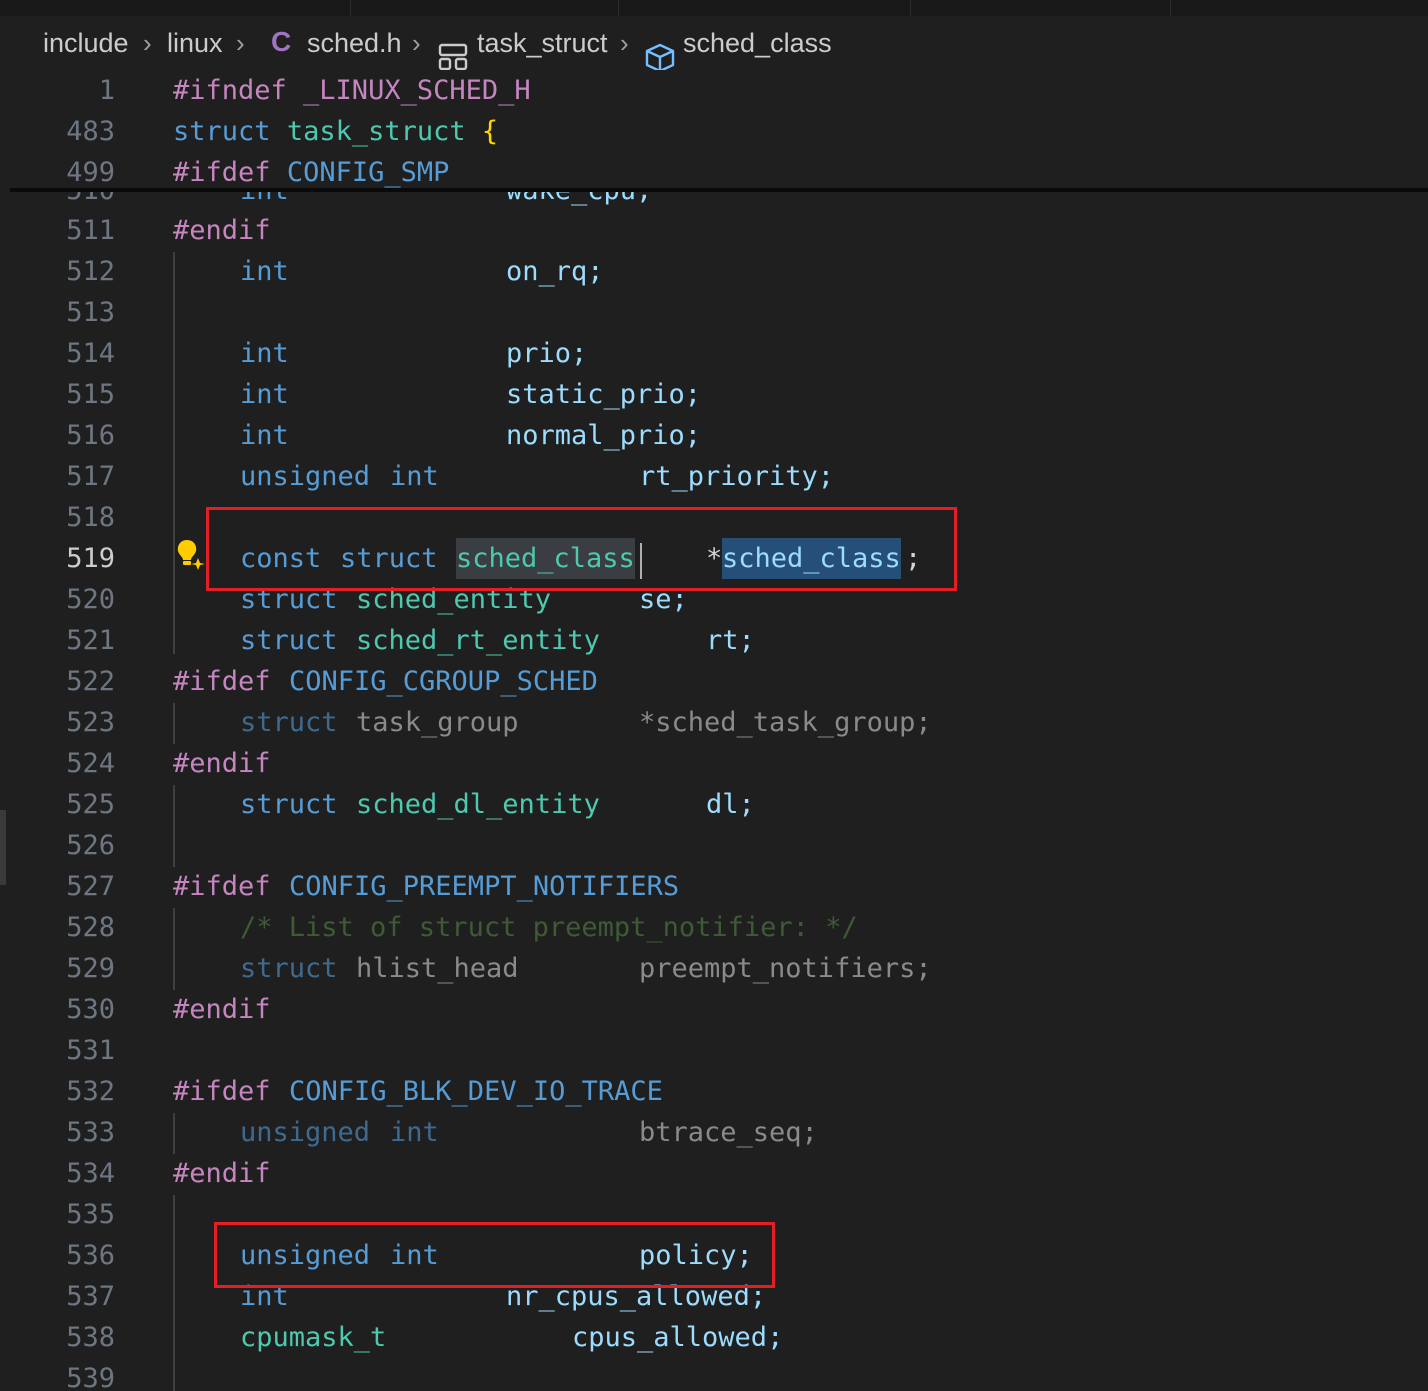 The image size is (1428, 1391). Describe the element at coordinates (90, 1009) in the screenshot. I see `line-number: 530` at that location.